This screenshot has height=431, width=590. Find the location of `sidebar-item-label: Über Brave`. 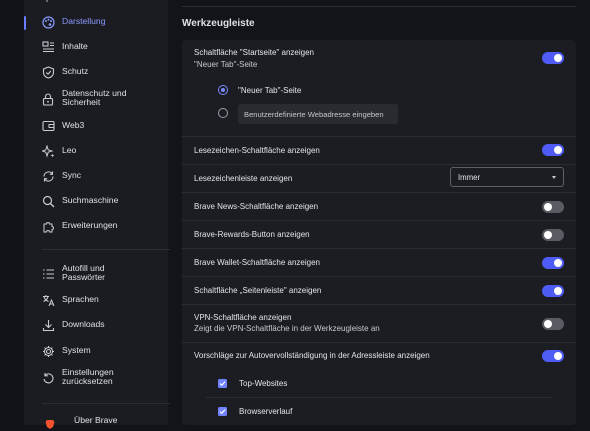

sidebar-item-label: Über Brave is located at coordinates (95, 420).